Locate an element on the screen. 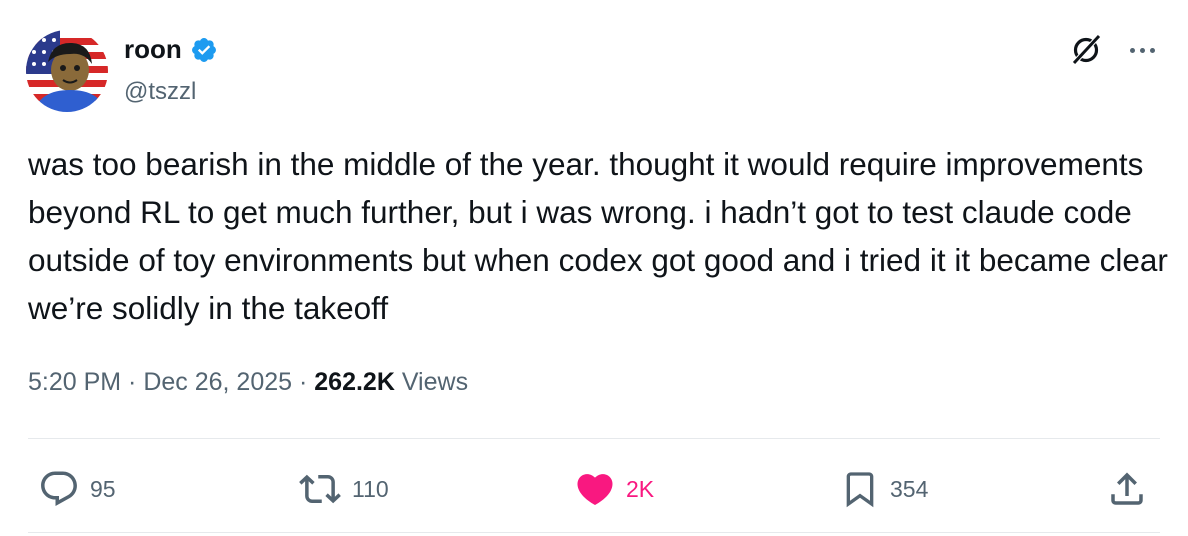  like-button: 2K is located at coordinates (614, 489).